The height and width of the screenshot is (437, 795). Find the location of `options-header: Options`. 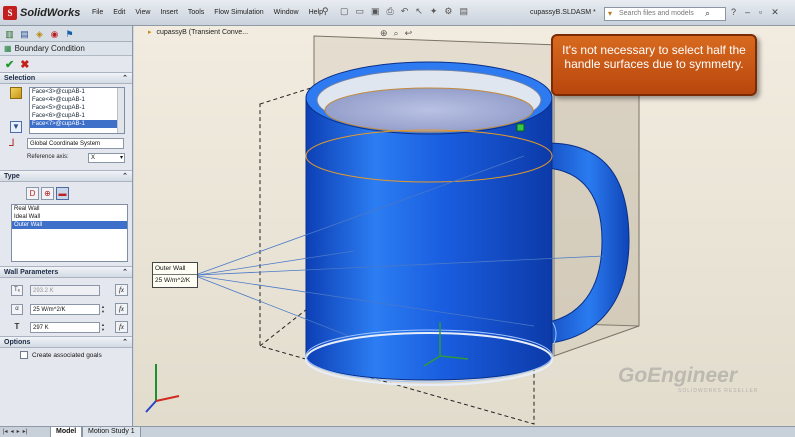

options-header: Options is located at coordinates (17, 342).